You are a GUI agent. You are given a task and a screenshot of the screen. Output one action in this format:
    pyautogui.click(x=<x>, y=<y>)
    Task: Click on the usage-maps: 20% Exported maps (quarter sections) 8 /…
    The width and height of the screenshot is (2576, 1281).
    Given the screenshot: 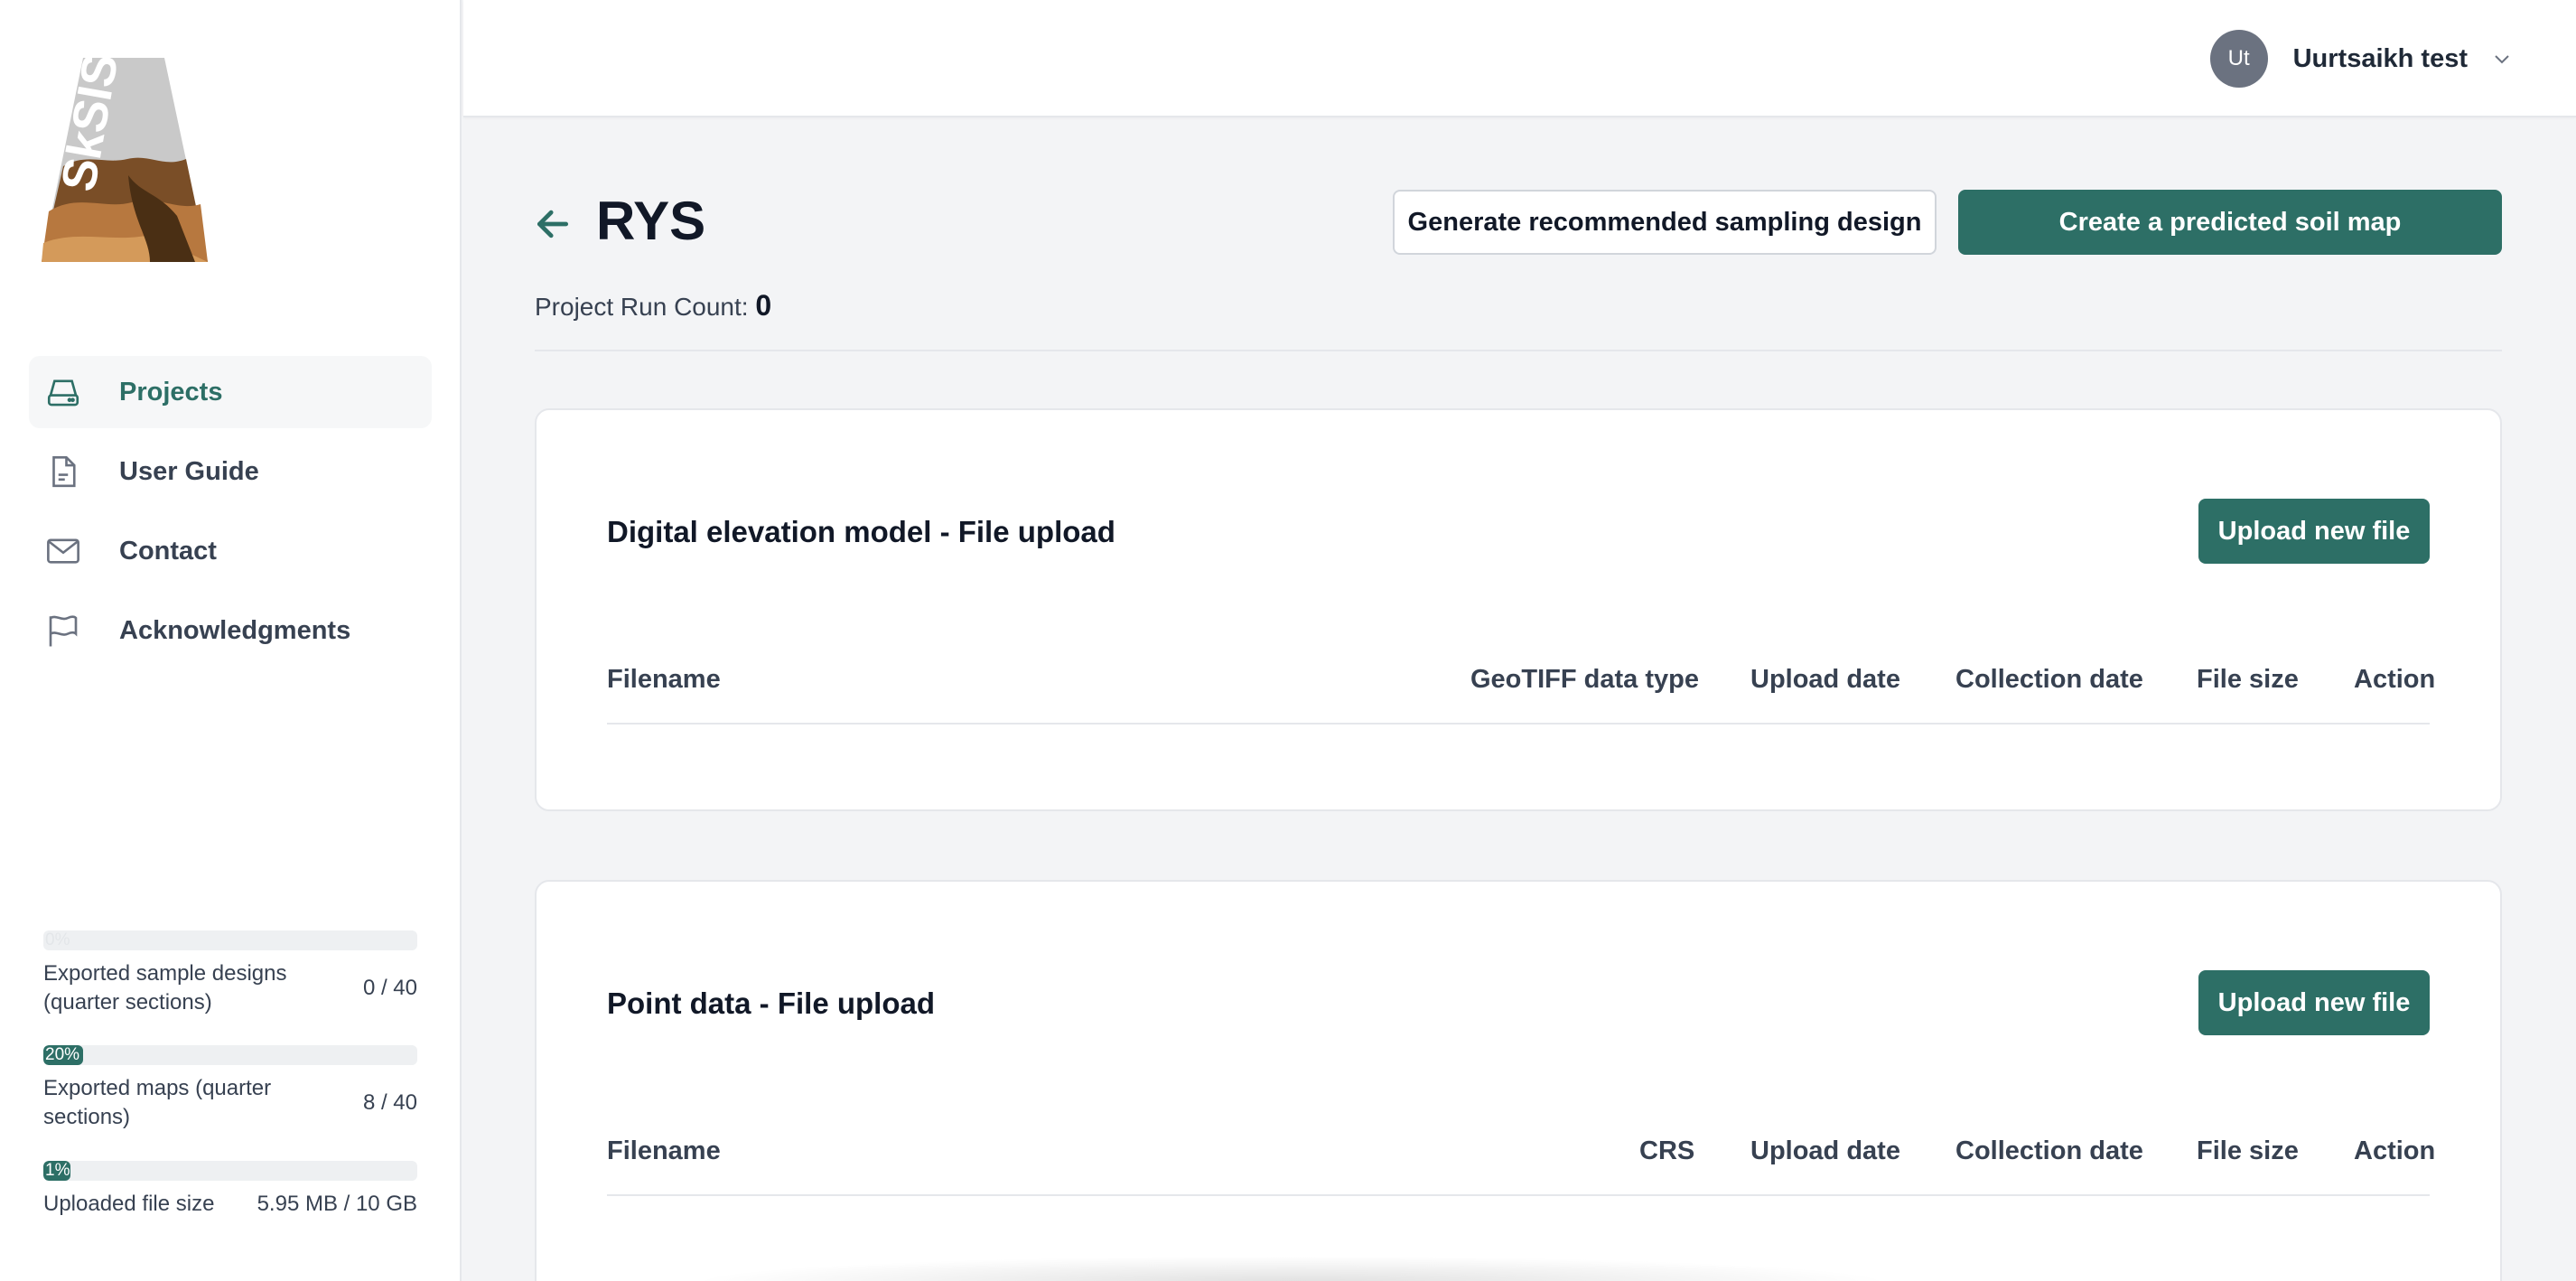 What is the action you would take?
    pyautogui.click(x=230, y=1088)
    